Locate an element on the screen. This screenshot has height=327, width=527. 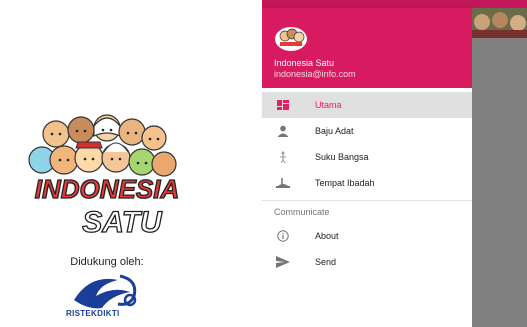
menu-item-label: Send is located at coordinates (326, 262).